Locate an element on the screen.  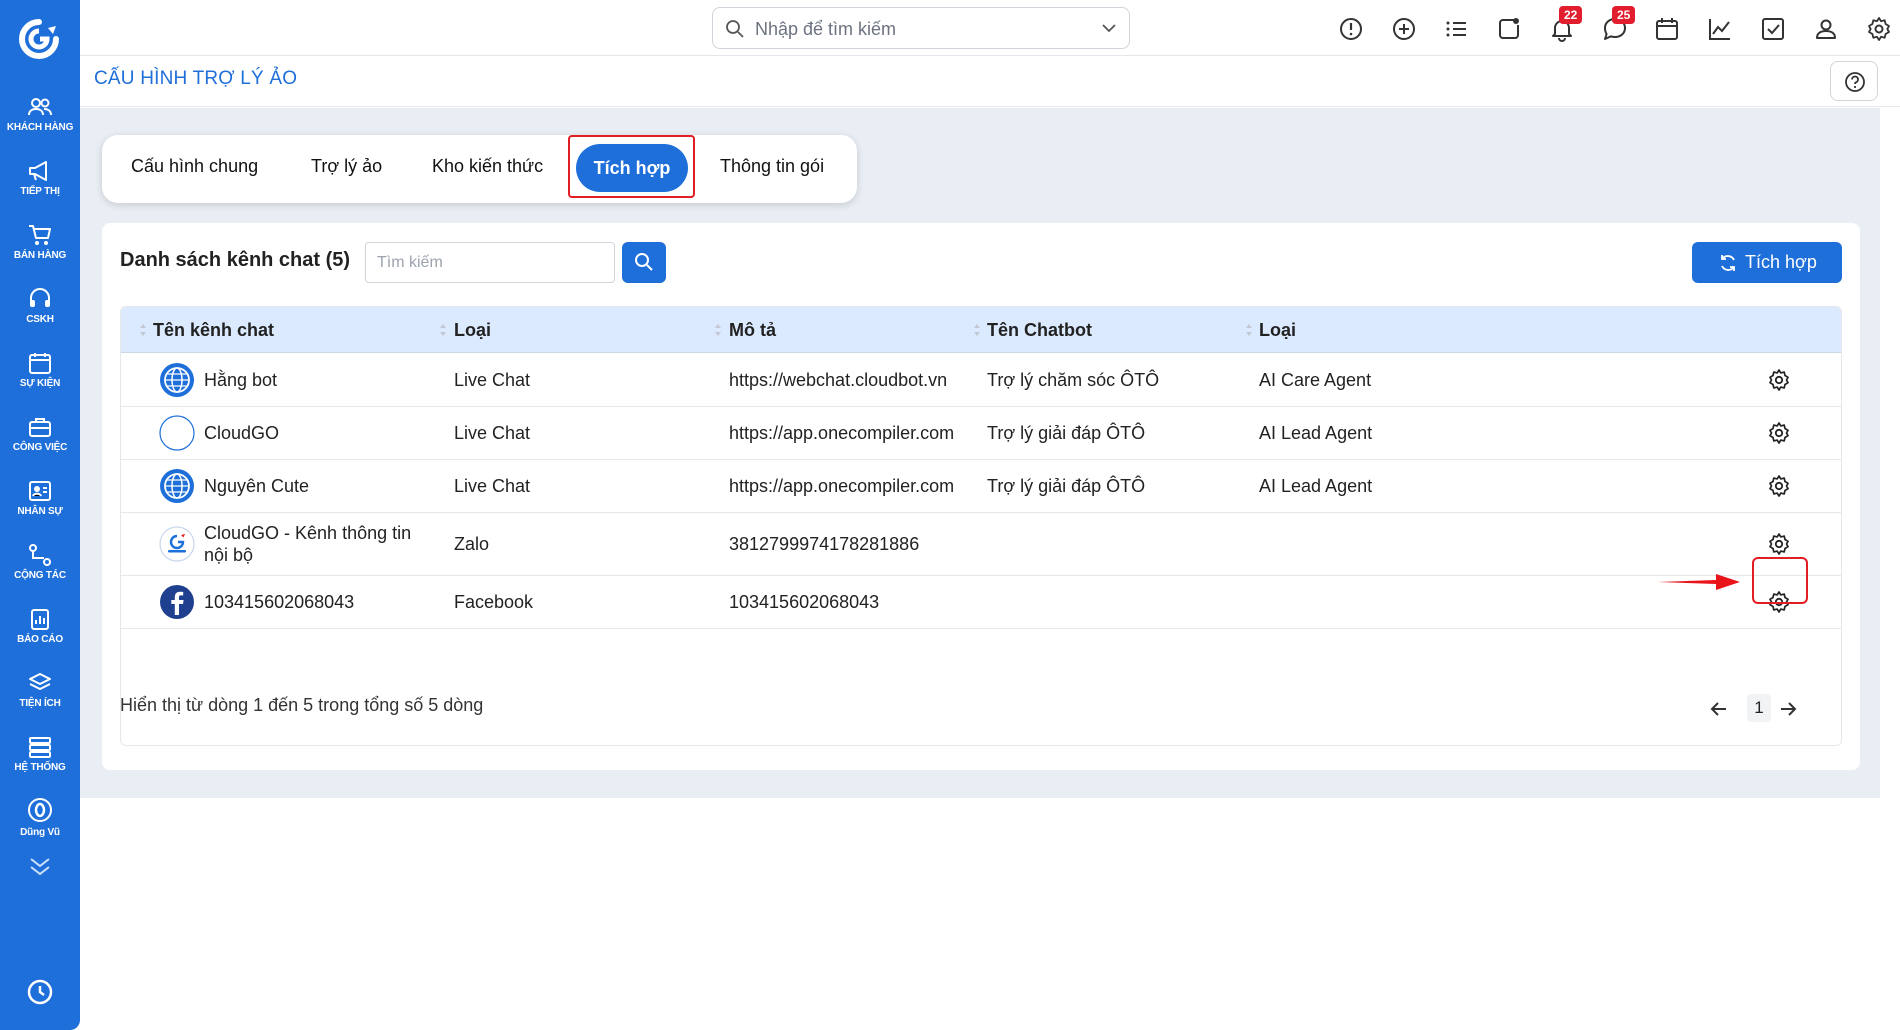
arrow-right-icon is located at coordinates (1788, 709).